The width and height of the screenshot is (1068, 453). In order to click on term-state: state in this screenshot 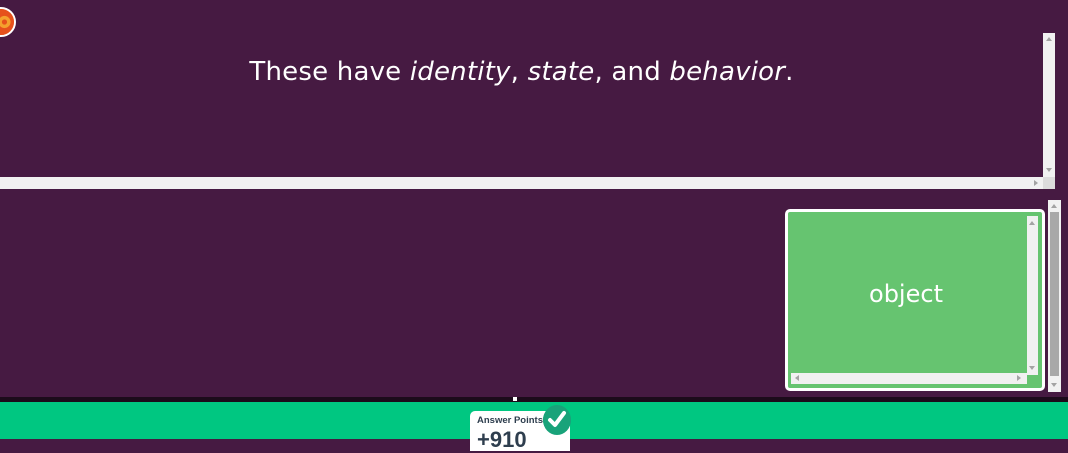, I will do `click(561, 71)`.